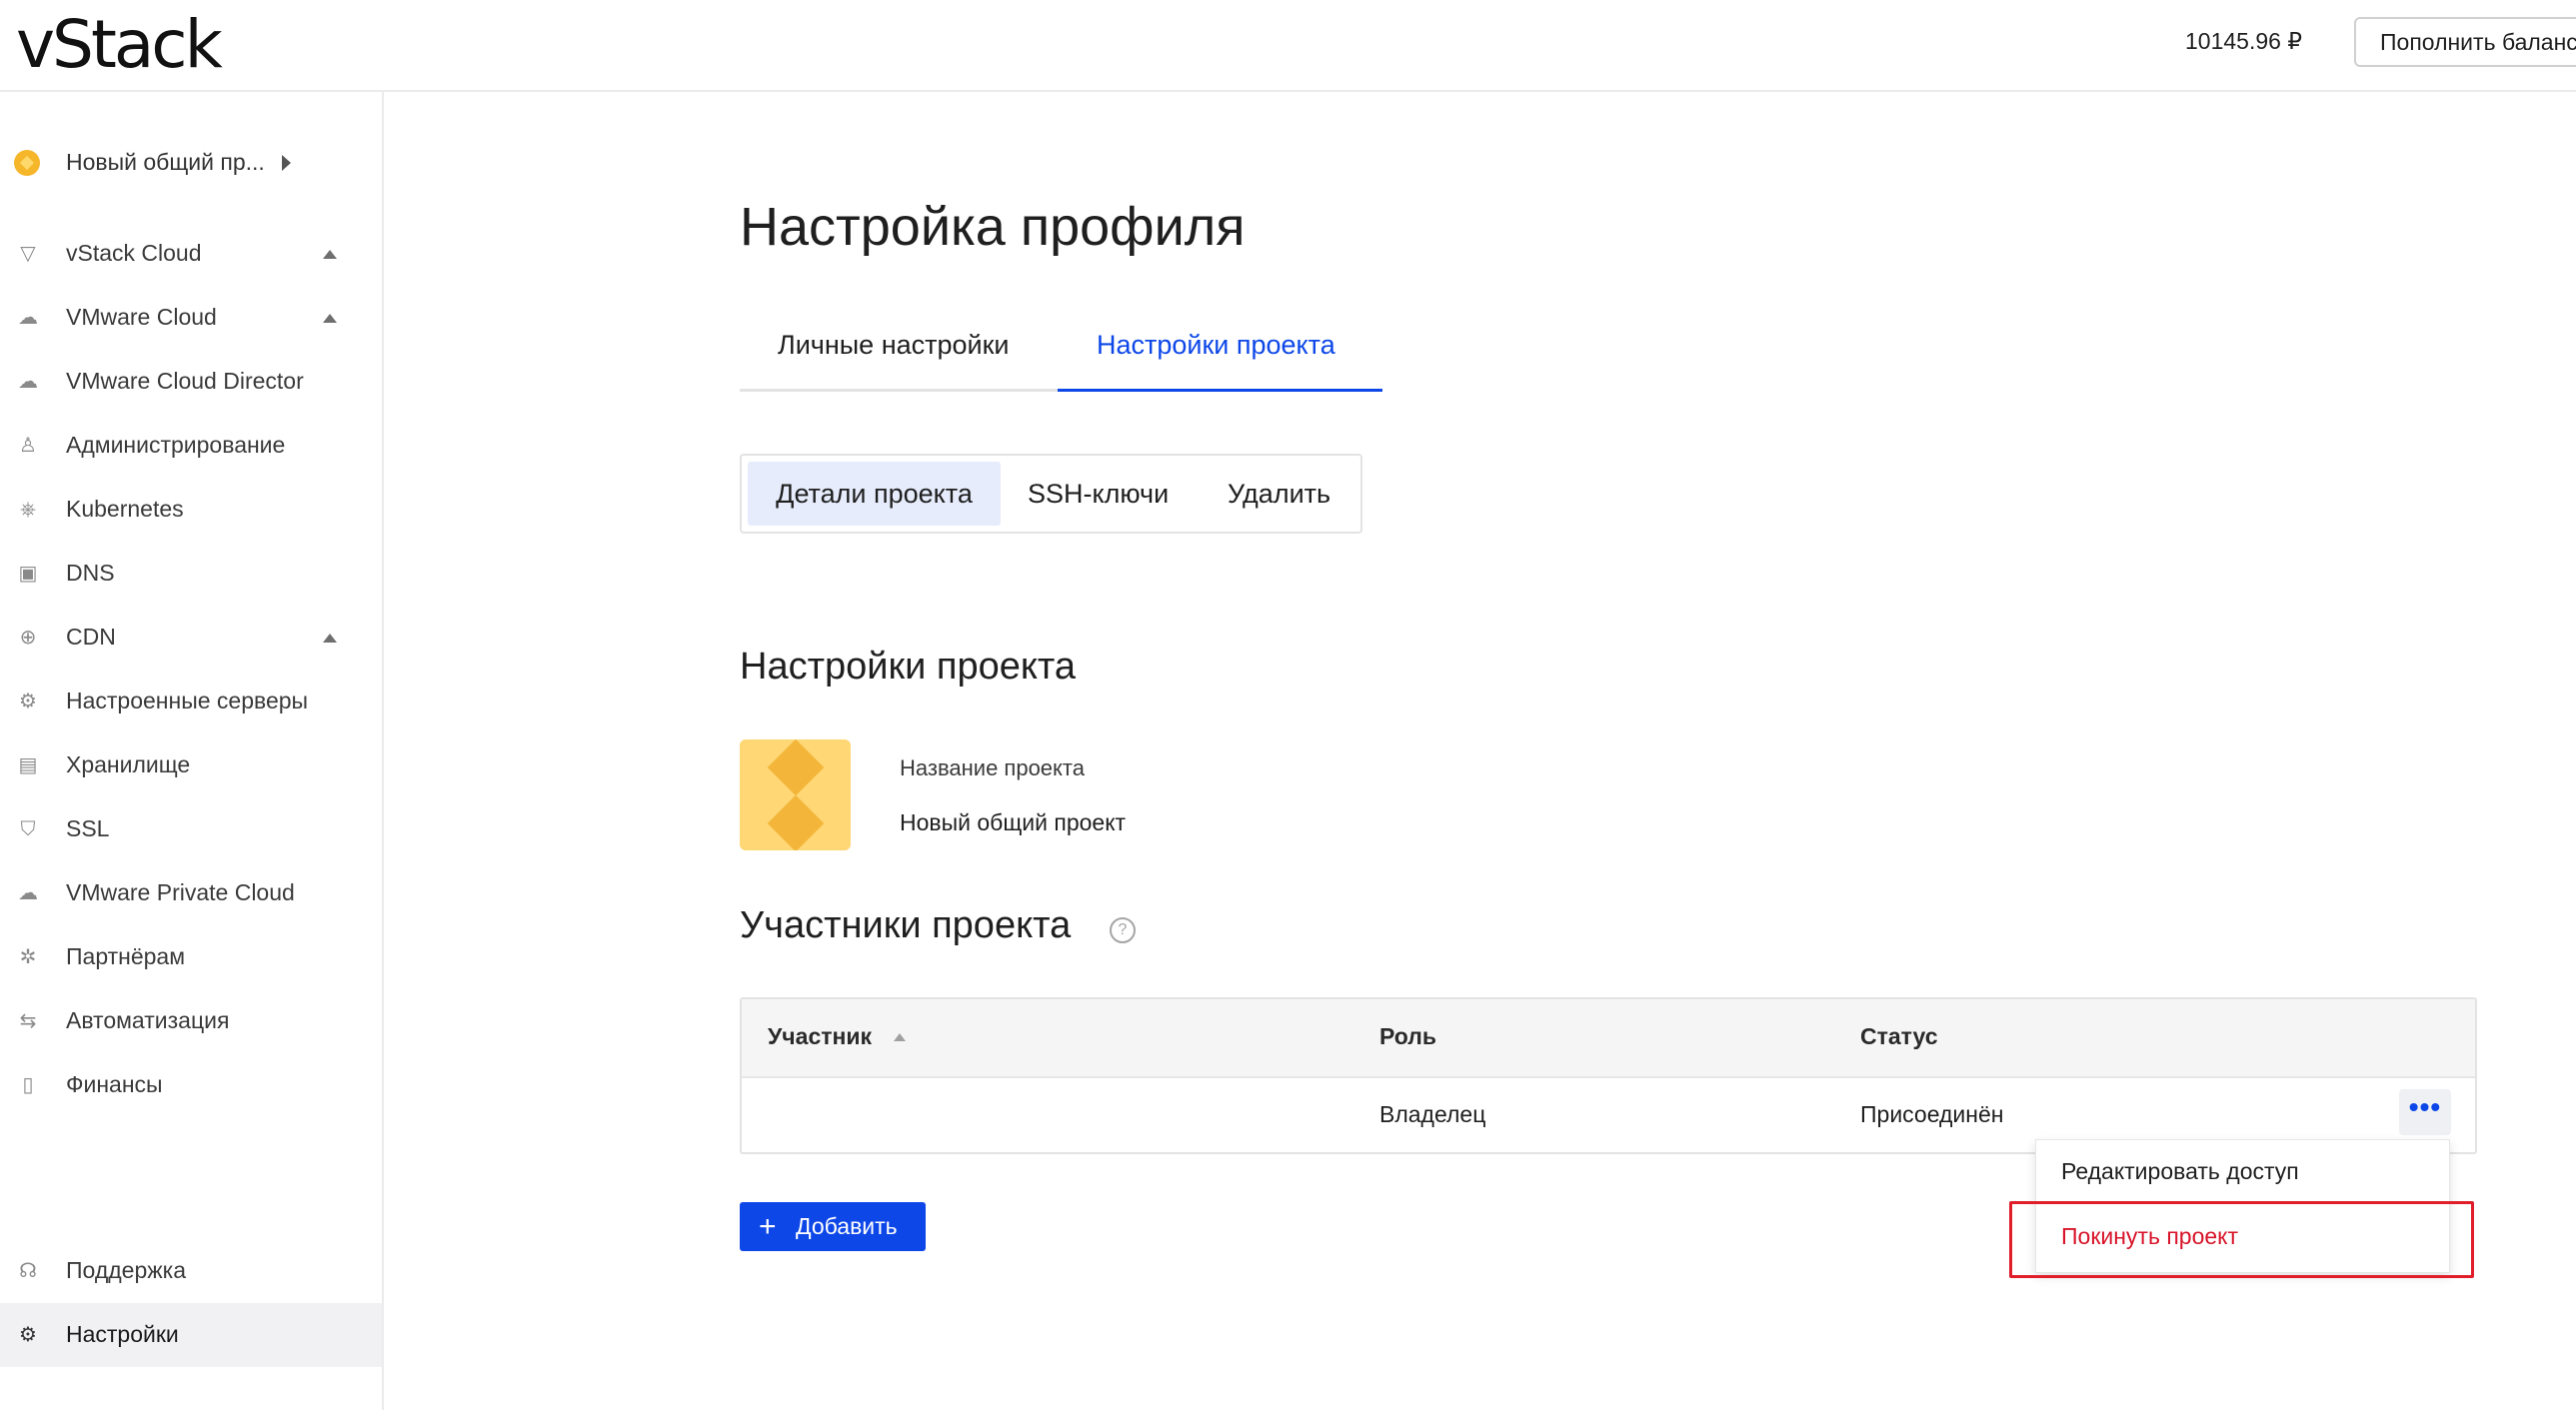 The height and width of the screenshot is (1410, 2576). What do you see at coordinates (1899, 1036) in the screenshot?
I see `column-header-status: Статус` at bounding box center [1899, 1036].